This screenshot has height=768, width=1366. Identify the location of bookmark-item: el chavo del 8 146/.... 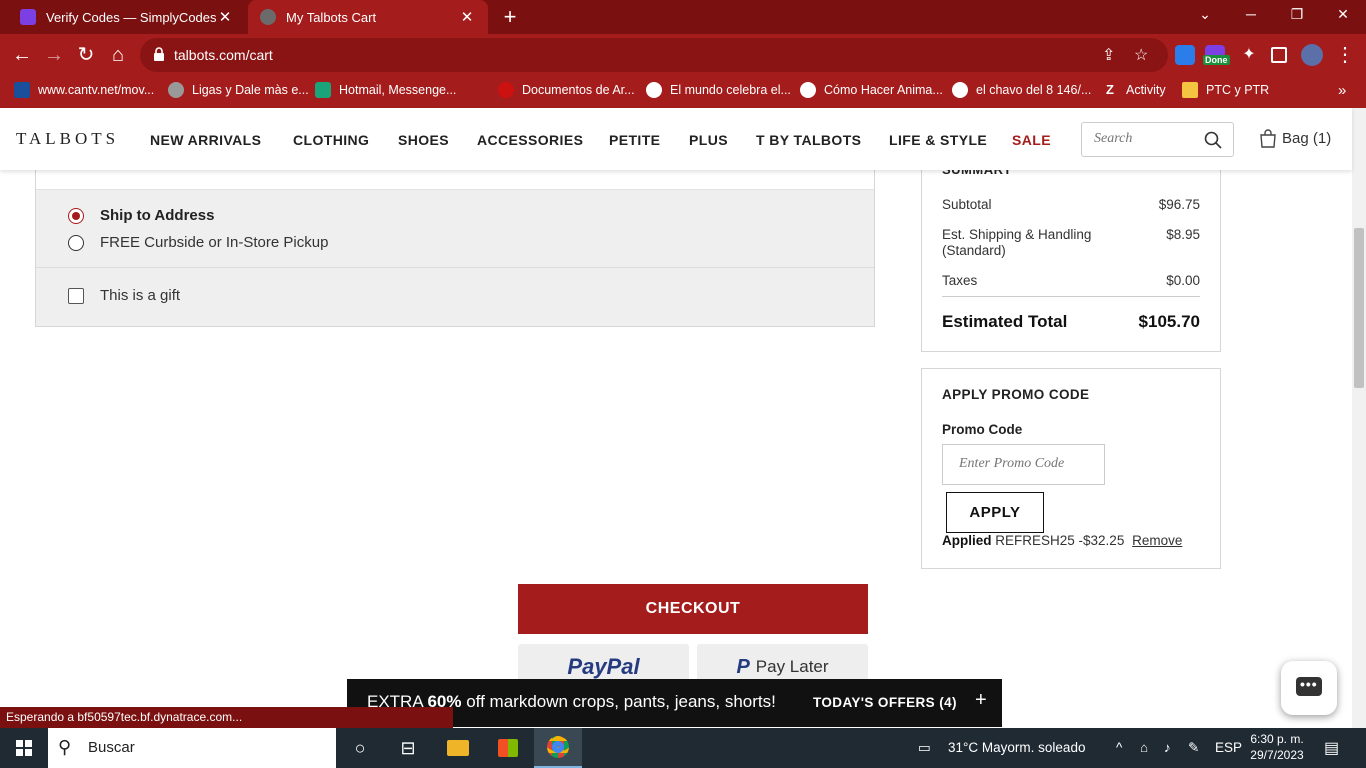
(1021, 90).